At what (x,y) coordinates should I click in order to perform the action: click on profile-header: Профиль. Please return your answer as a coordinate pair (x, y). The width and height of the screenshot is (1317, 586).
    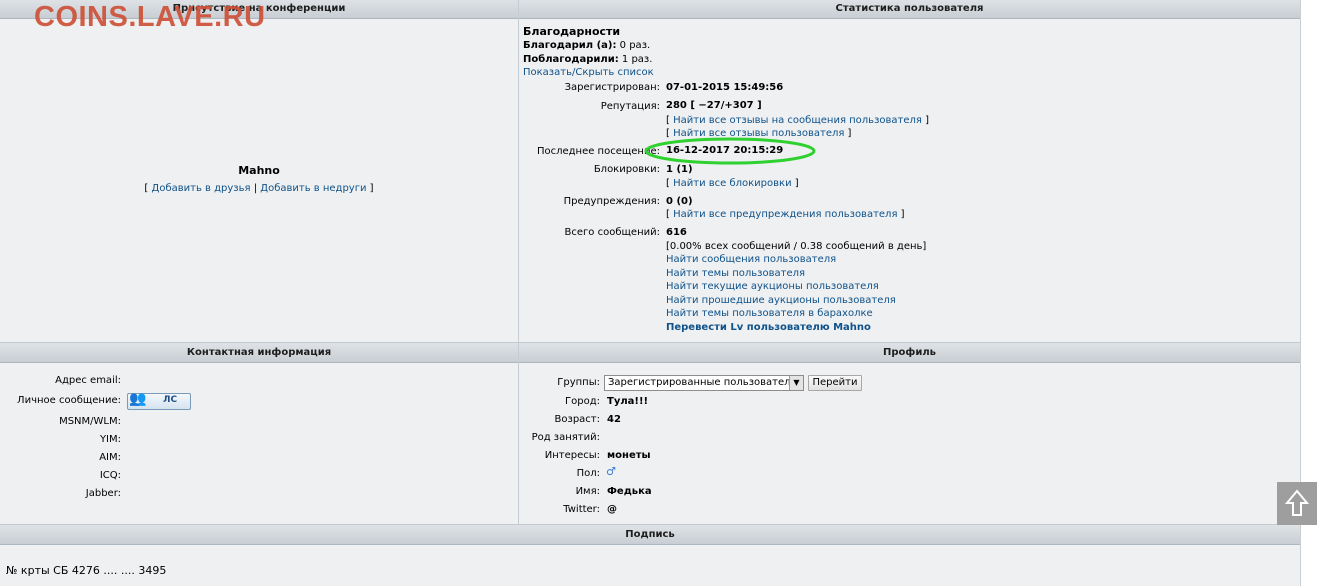
    Looking at the image, I should click on (909, 352).